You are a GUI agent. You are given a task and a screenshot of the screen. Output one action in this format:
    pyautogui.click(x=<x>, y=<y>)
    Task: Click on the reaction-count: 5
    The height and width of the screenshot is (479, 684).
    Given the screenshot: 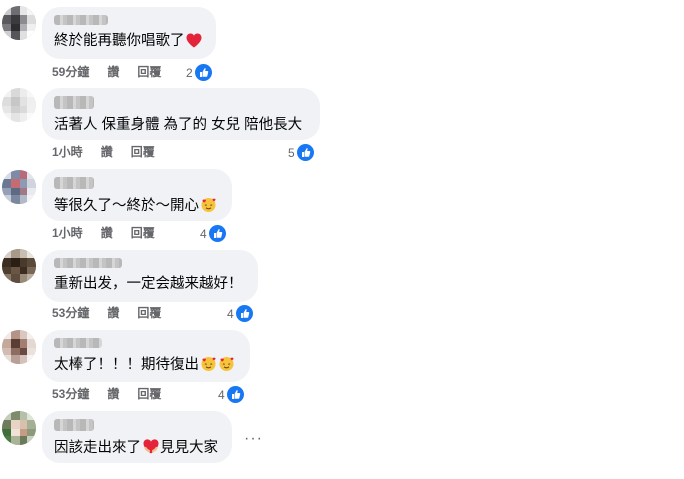 What is the action you would take?
    pyautogui.click(x=291, y=152)
    